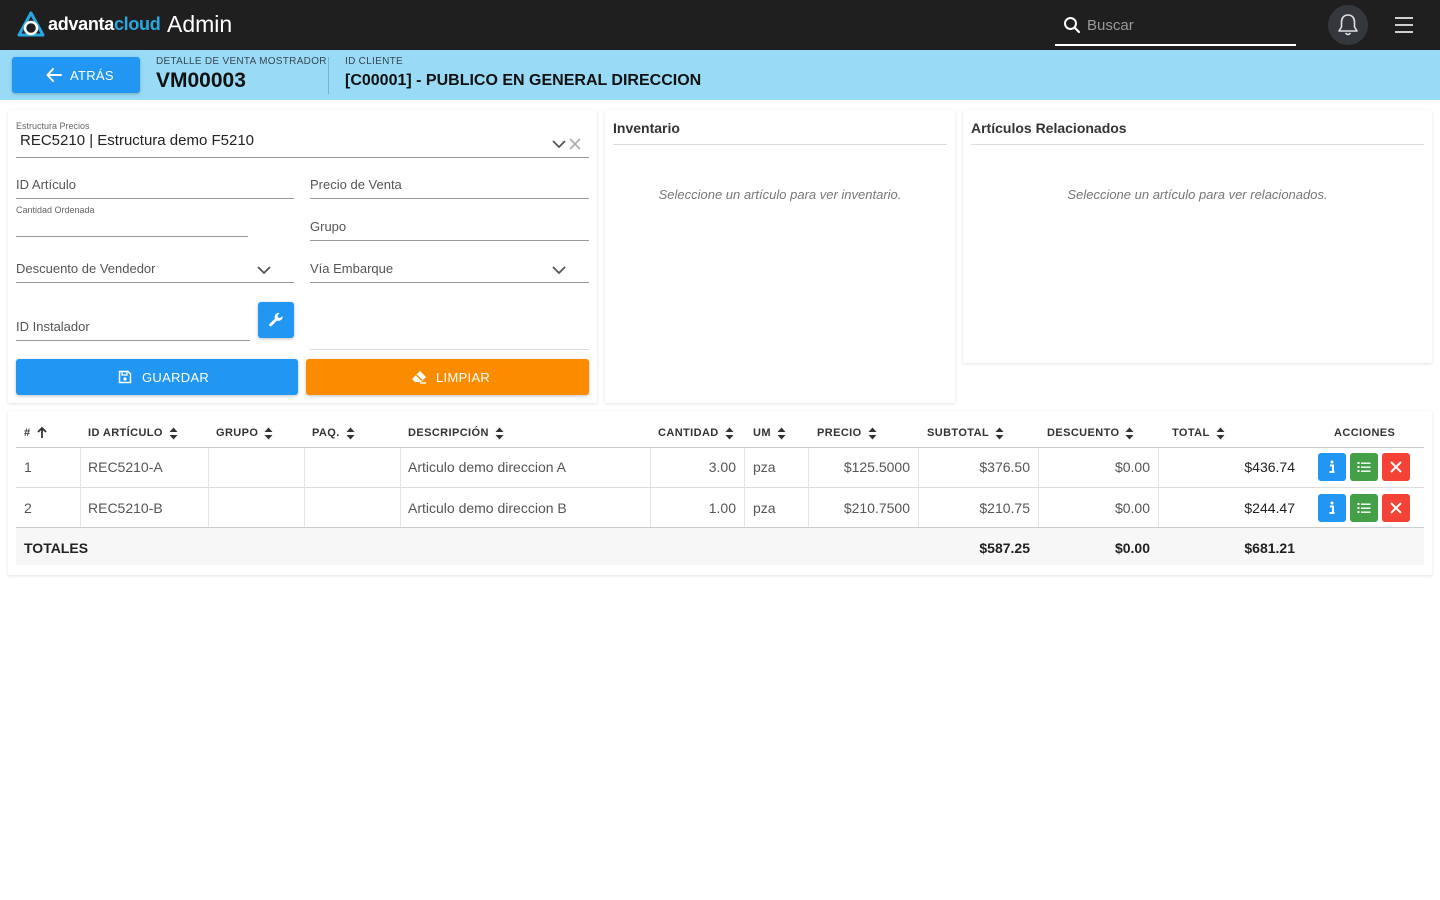  I want to click on col-header-total: TOTAL, so click(1198, 433).